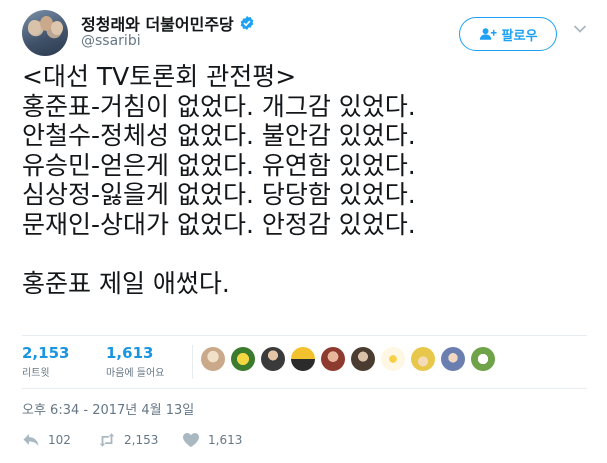 This screenshot has width=607, height=463. I want to click on like-button: 1,613, so click(212, 440).